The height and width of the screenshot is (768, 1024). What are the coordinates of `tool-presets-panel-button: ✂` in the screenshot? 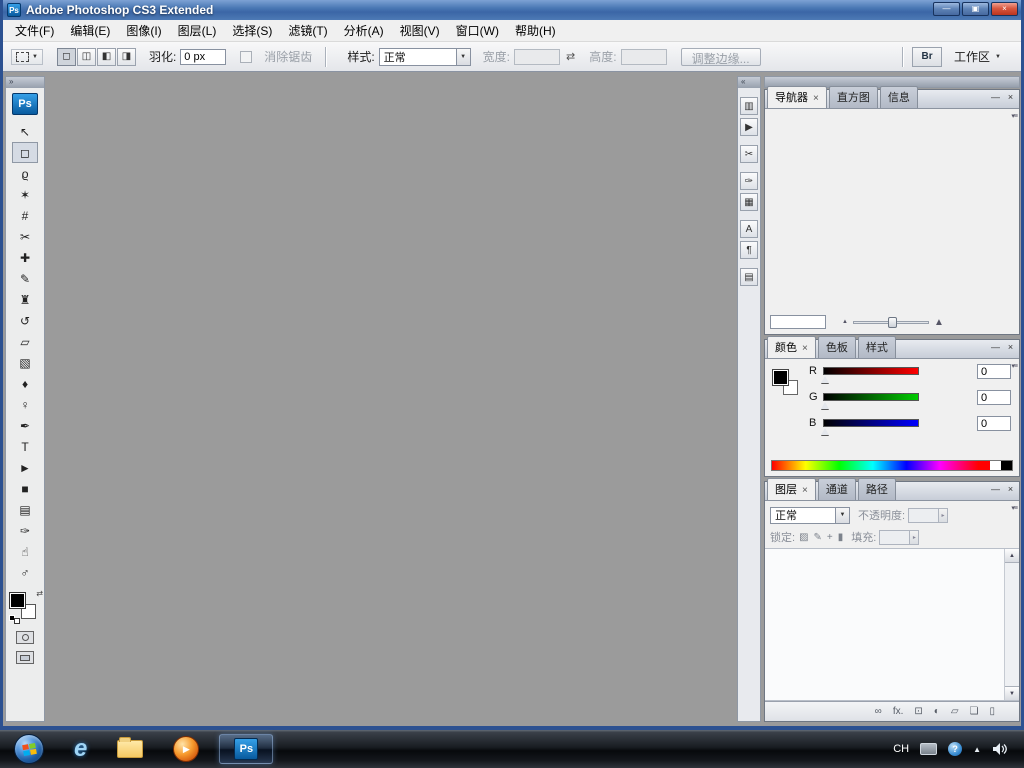 It's located at (749, 154).